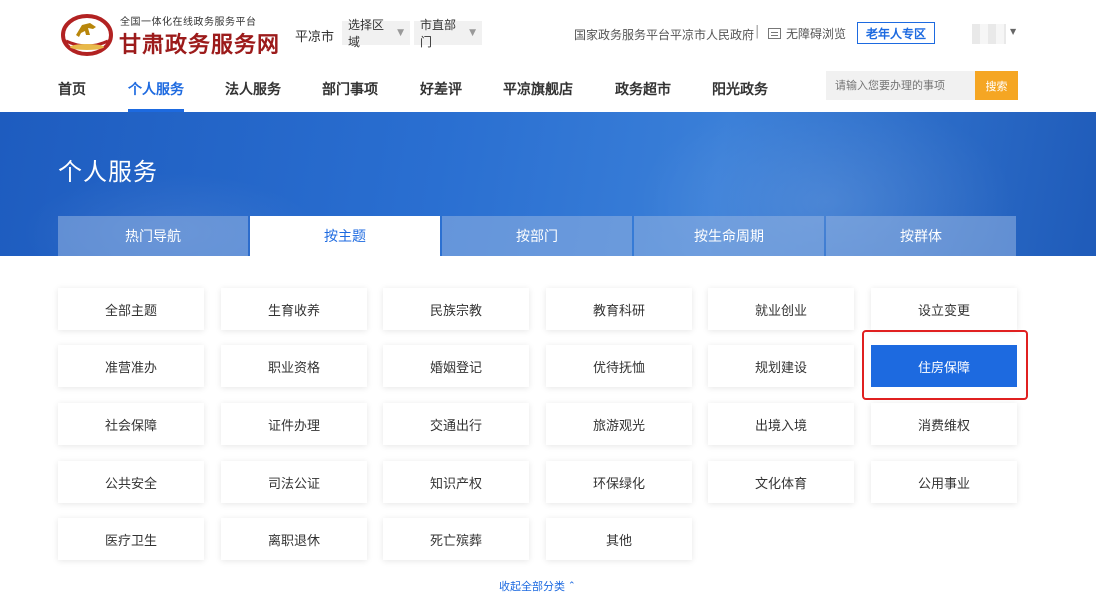 The height and width of the screenshot is (602, 1096). I want to click on topic-tourism: 旅游观光, so click(619, 424).